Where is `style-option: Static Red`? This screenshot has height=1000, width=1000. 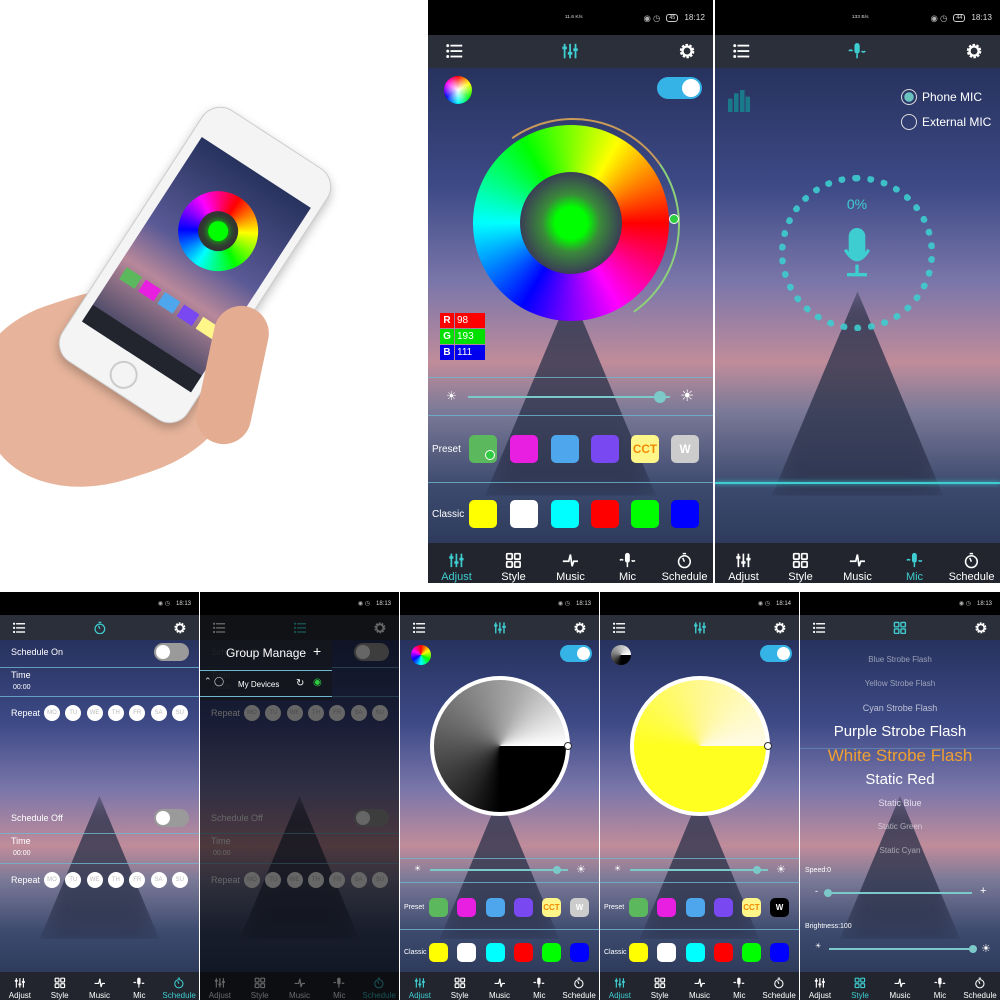
style-option: Static Red is located at coordinates (900, 779).